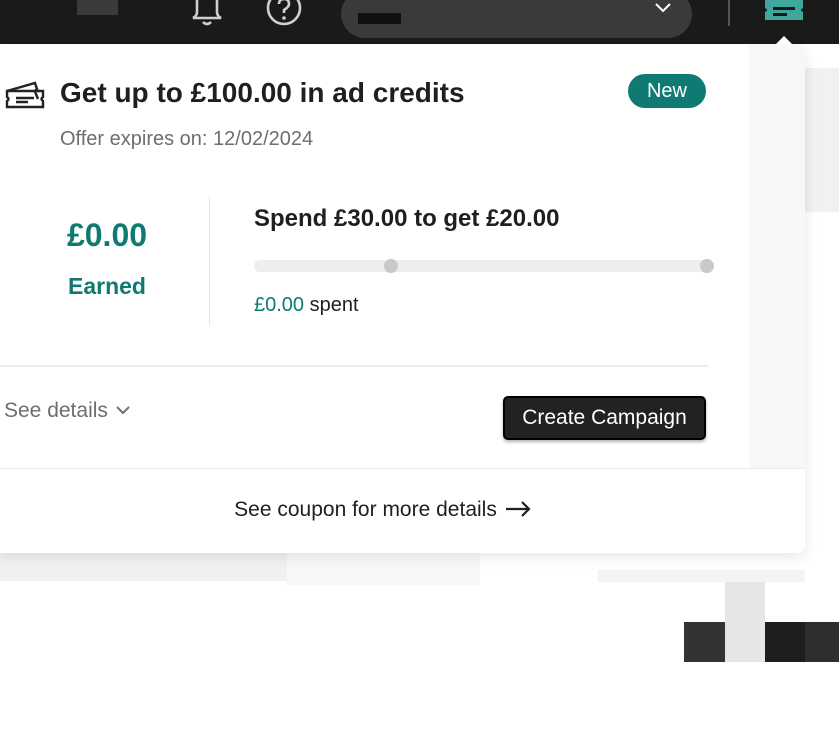  Describe the element at coordinates (331, 305) in the screenshot. I see `spent-label: spent` at that location.